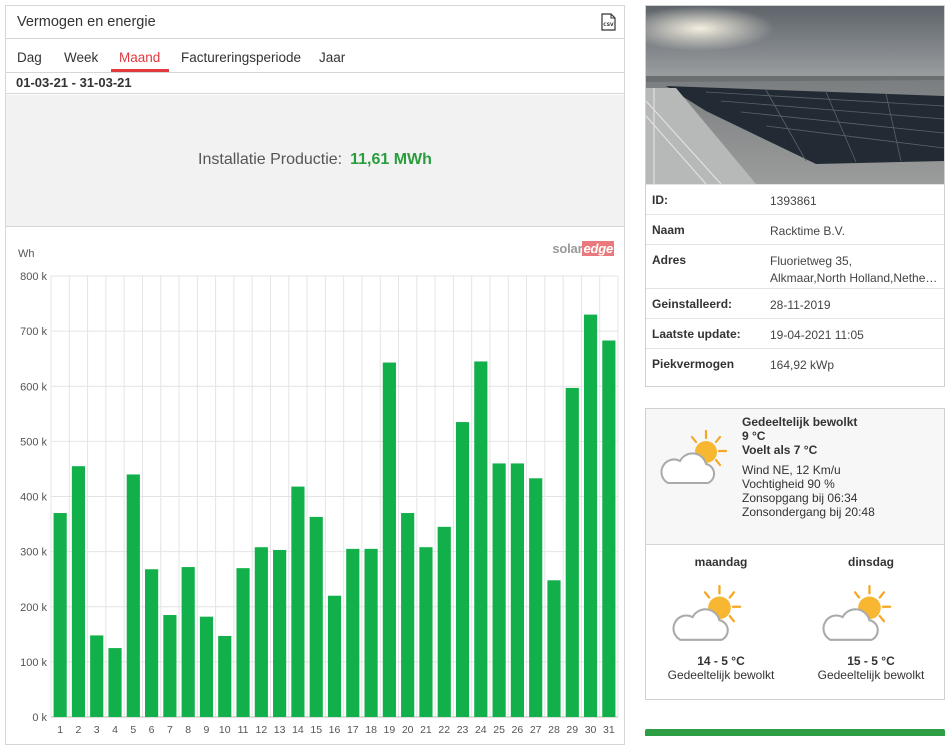  Describe the element at coordinates (463, 730) in the screenshot. I see `x-tick-label: 23` at that location.